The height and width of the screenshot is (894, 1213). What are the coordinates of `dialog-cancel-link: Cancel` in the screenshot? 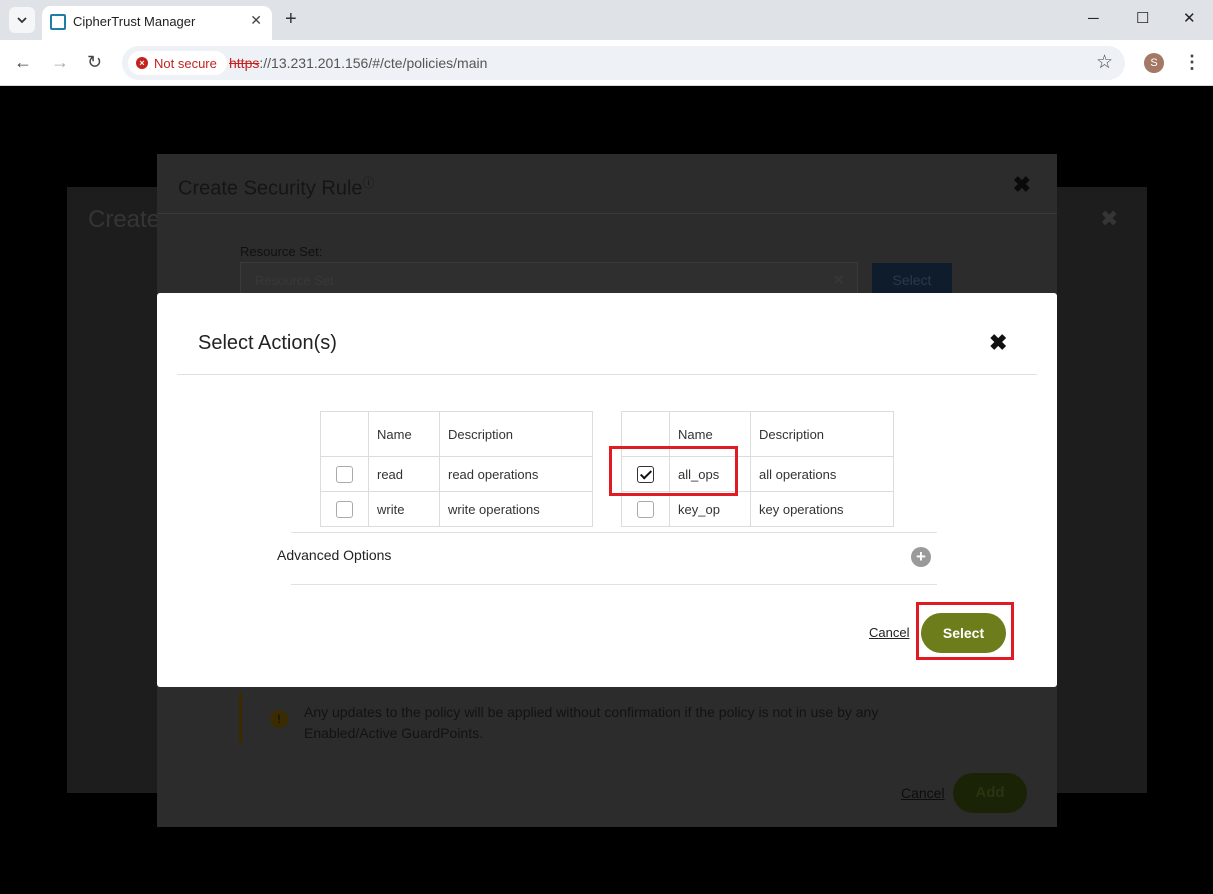 It's located at (889, 632).